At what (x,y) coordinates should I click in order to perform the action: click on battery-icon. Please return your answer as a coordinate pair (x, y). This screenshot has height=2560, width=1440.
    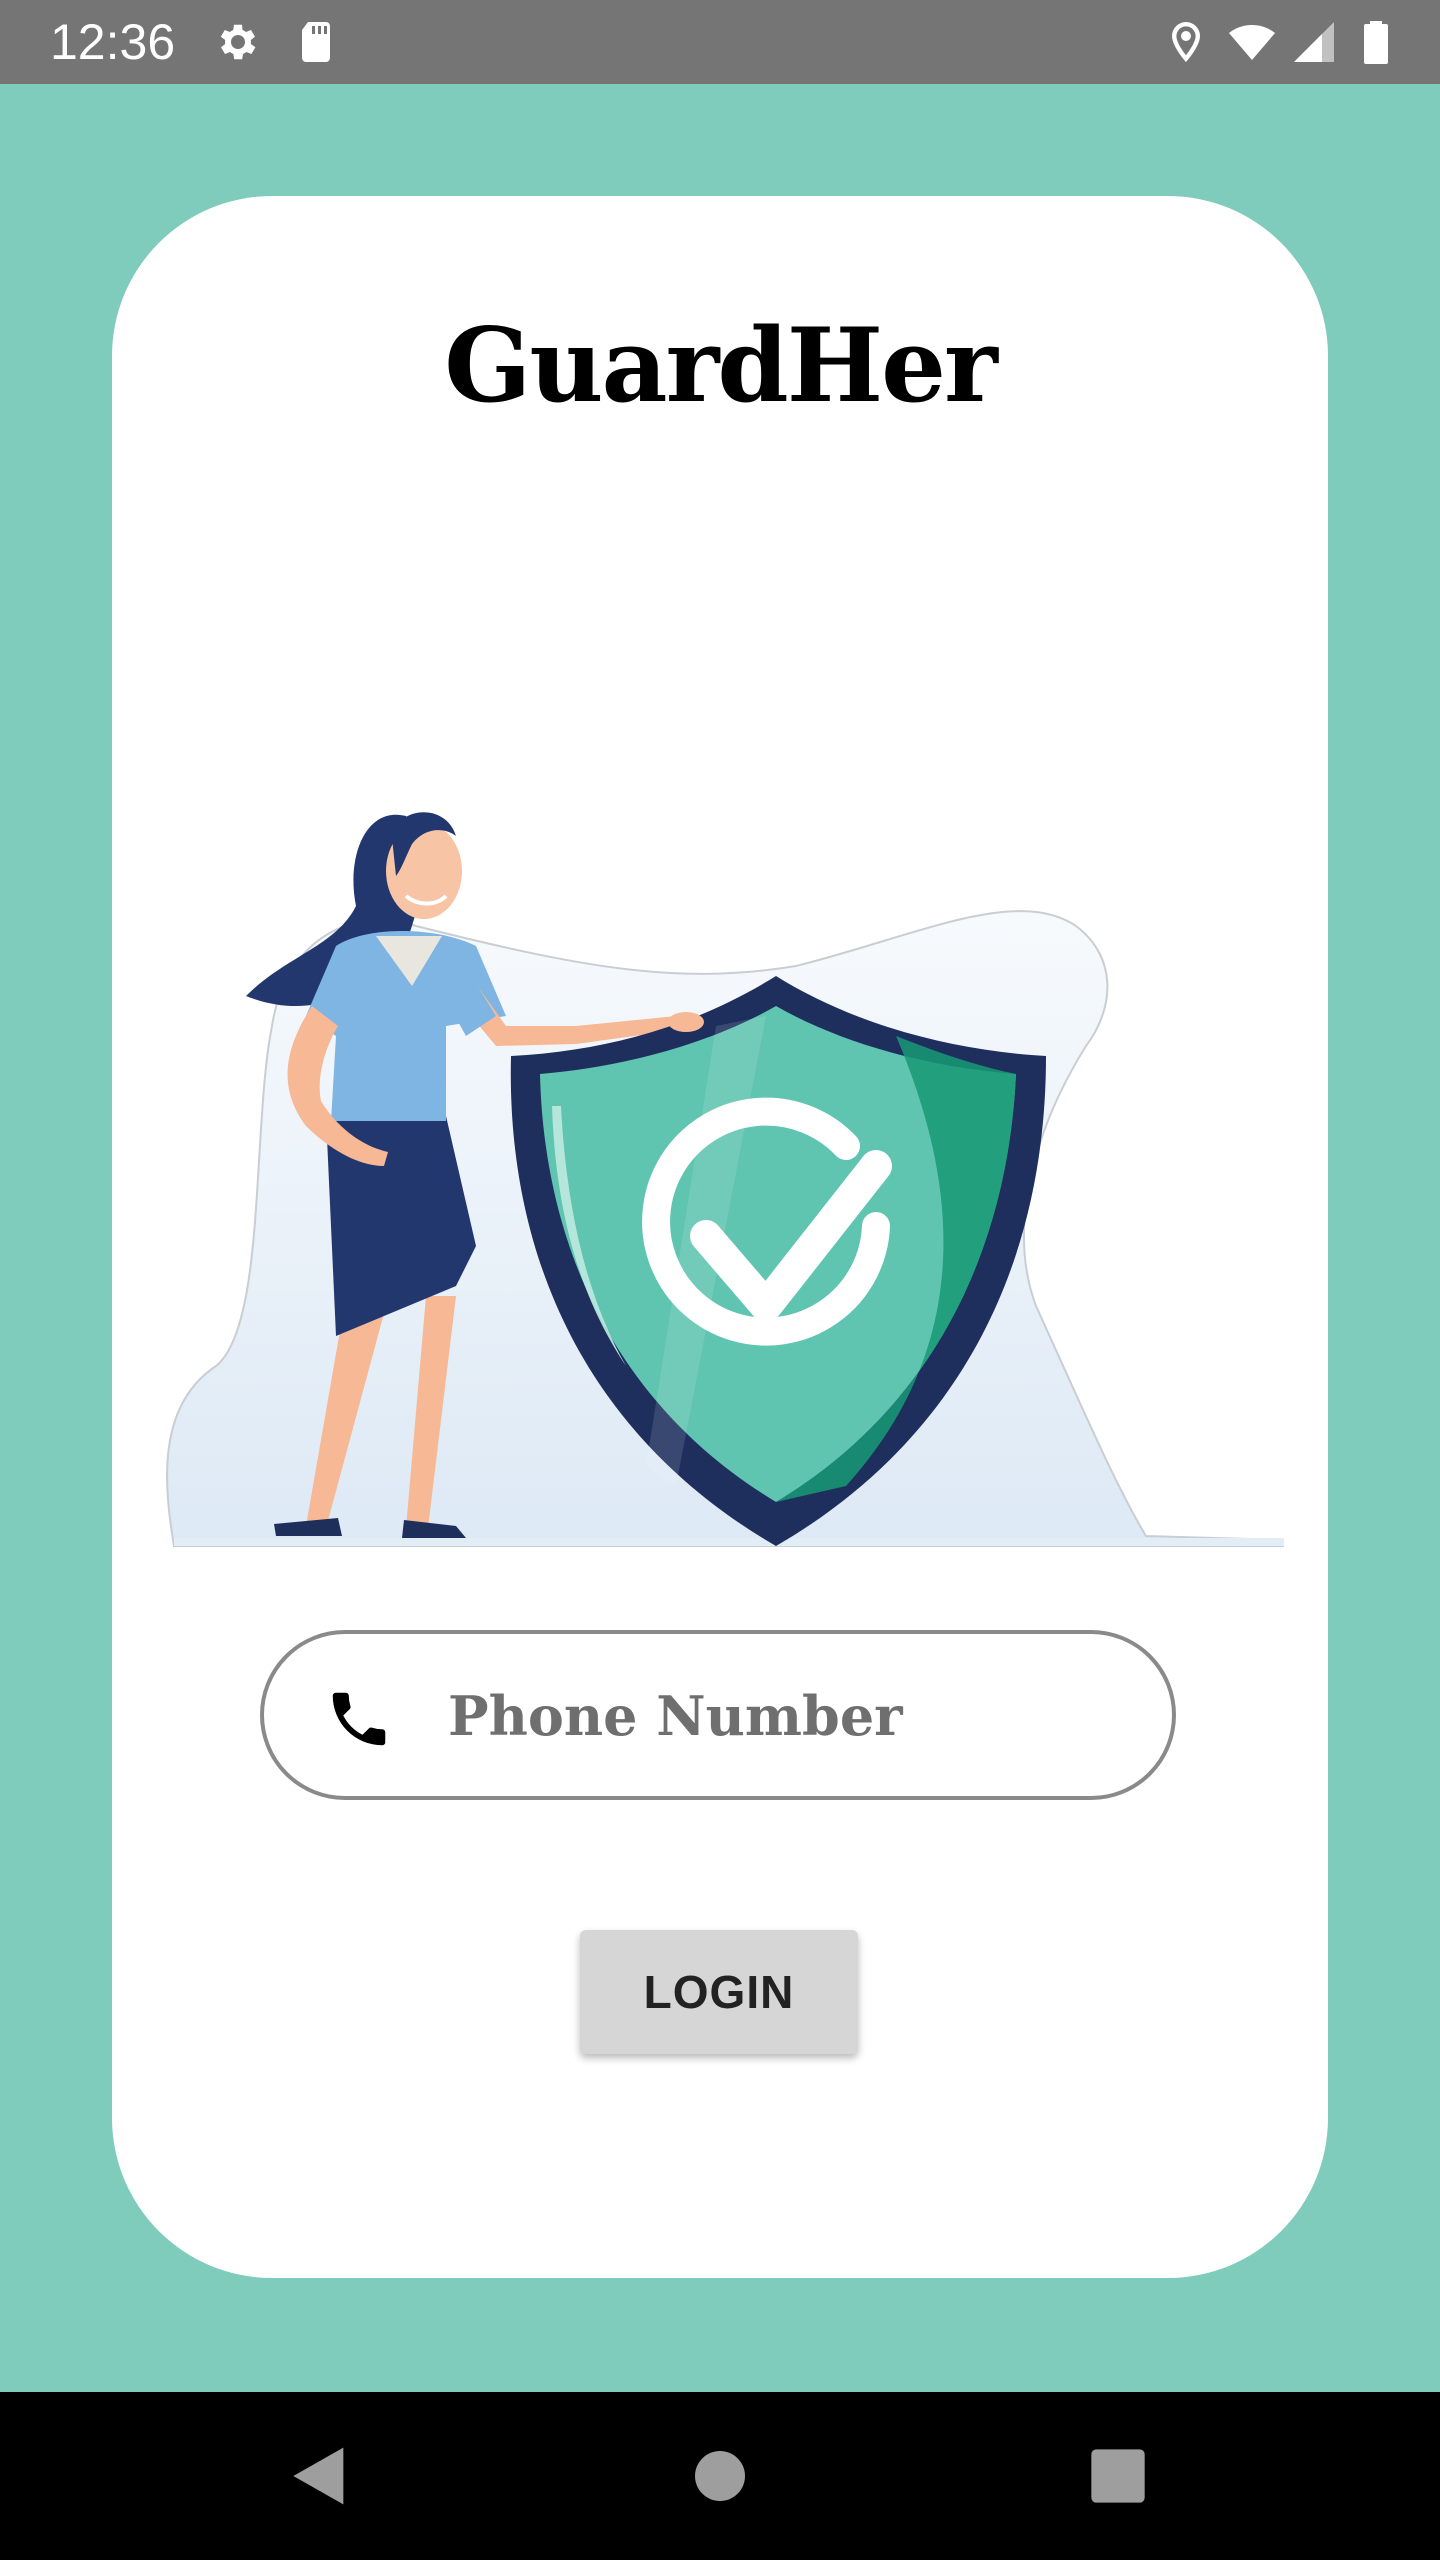
    Looking at the image, I should click on (1376, 42).